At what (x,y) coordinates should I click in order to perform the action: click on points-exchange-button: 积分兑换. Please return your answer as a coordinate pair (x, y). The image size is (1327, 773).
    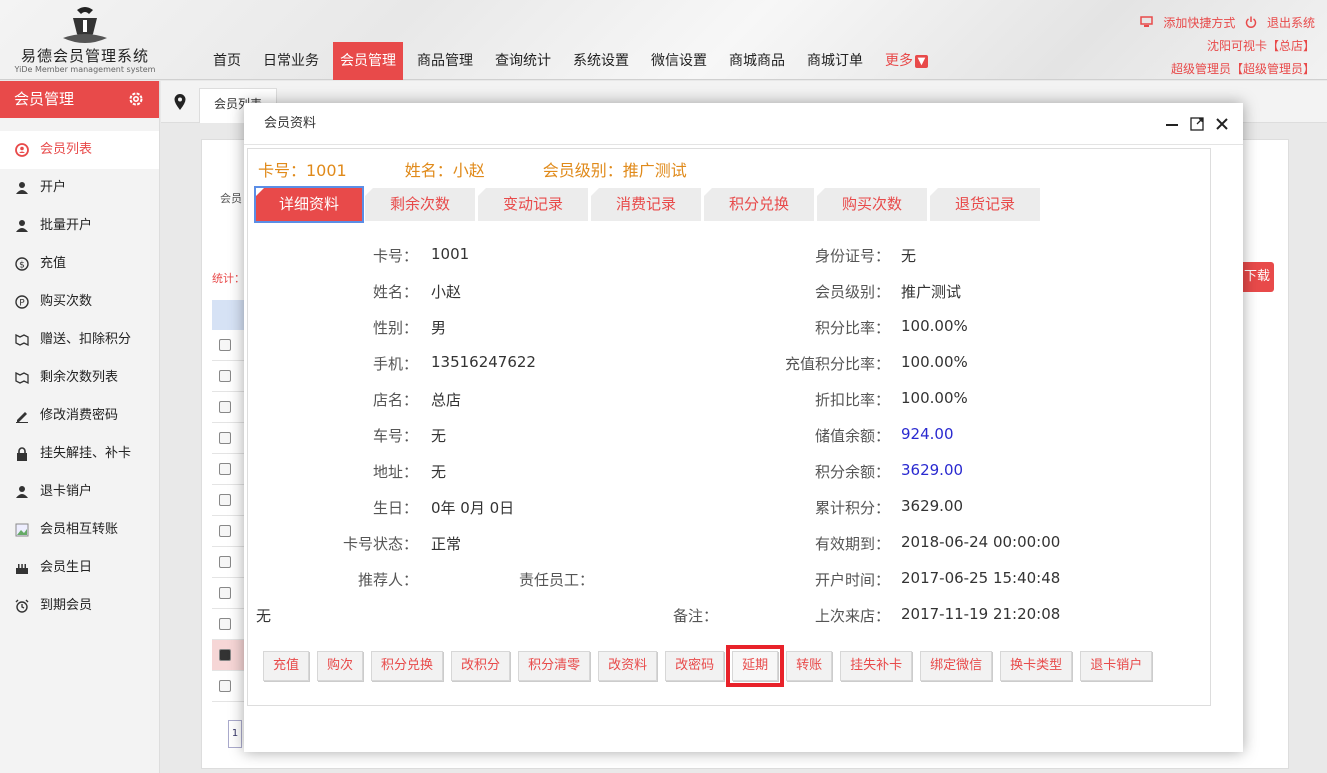
    Looking at the image, I should click on (407, 666).